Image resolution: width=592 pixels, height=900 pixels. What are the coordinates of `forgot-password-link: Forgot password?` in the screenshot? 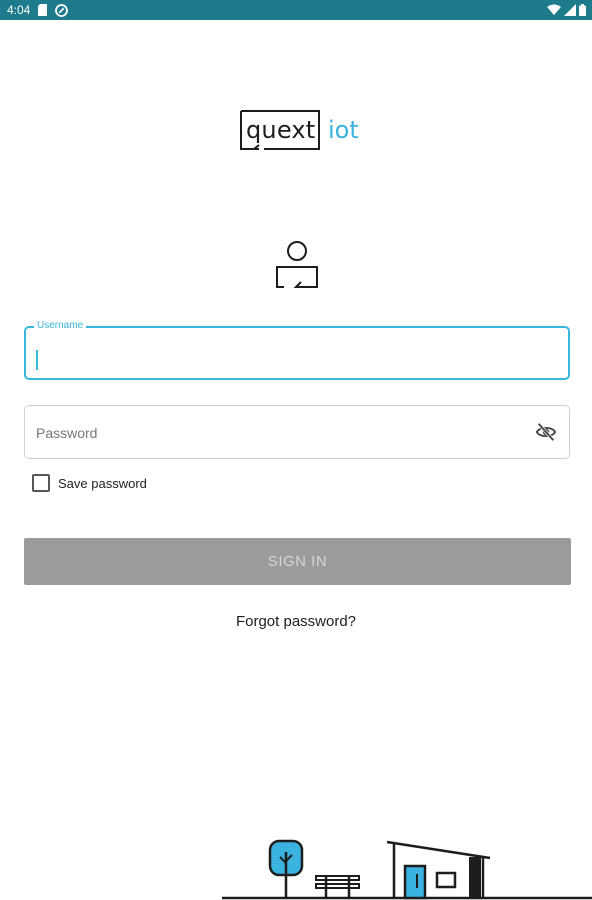 It's located at (296, 621).